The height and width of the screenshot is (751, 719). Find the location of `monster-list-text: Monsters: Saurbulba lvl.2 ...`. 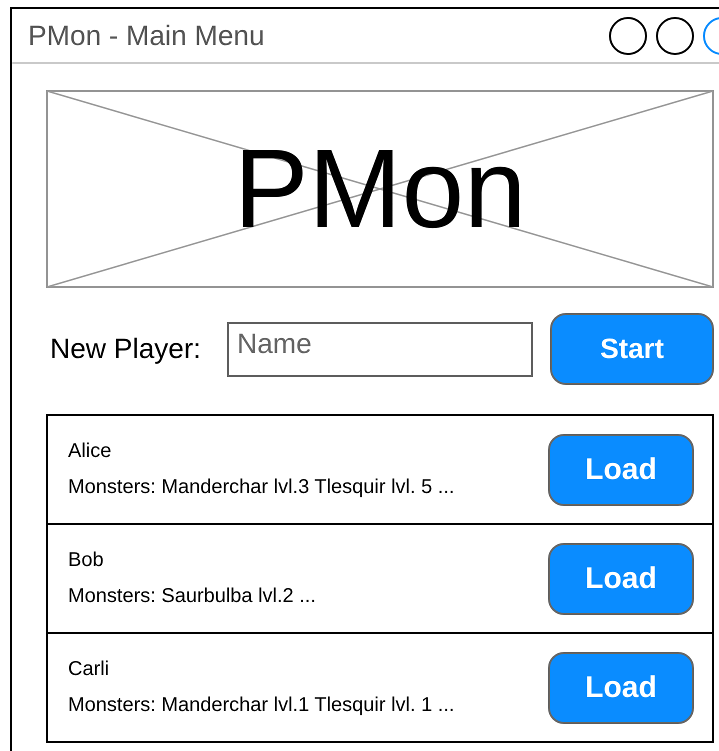

monster-list-text: Monsters: Saurbulba lvl.2 ... is located at coordinates (192, 596).